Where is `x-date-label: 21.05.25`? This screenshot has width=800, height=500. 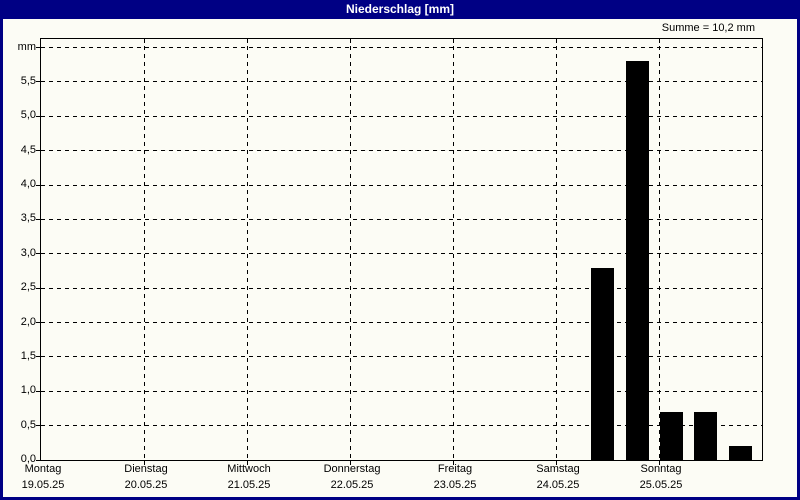
x-date-label: 21.05.25 is located at coordinates (249, 485).